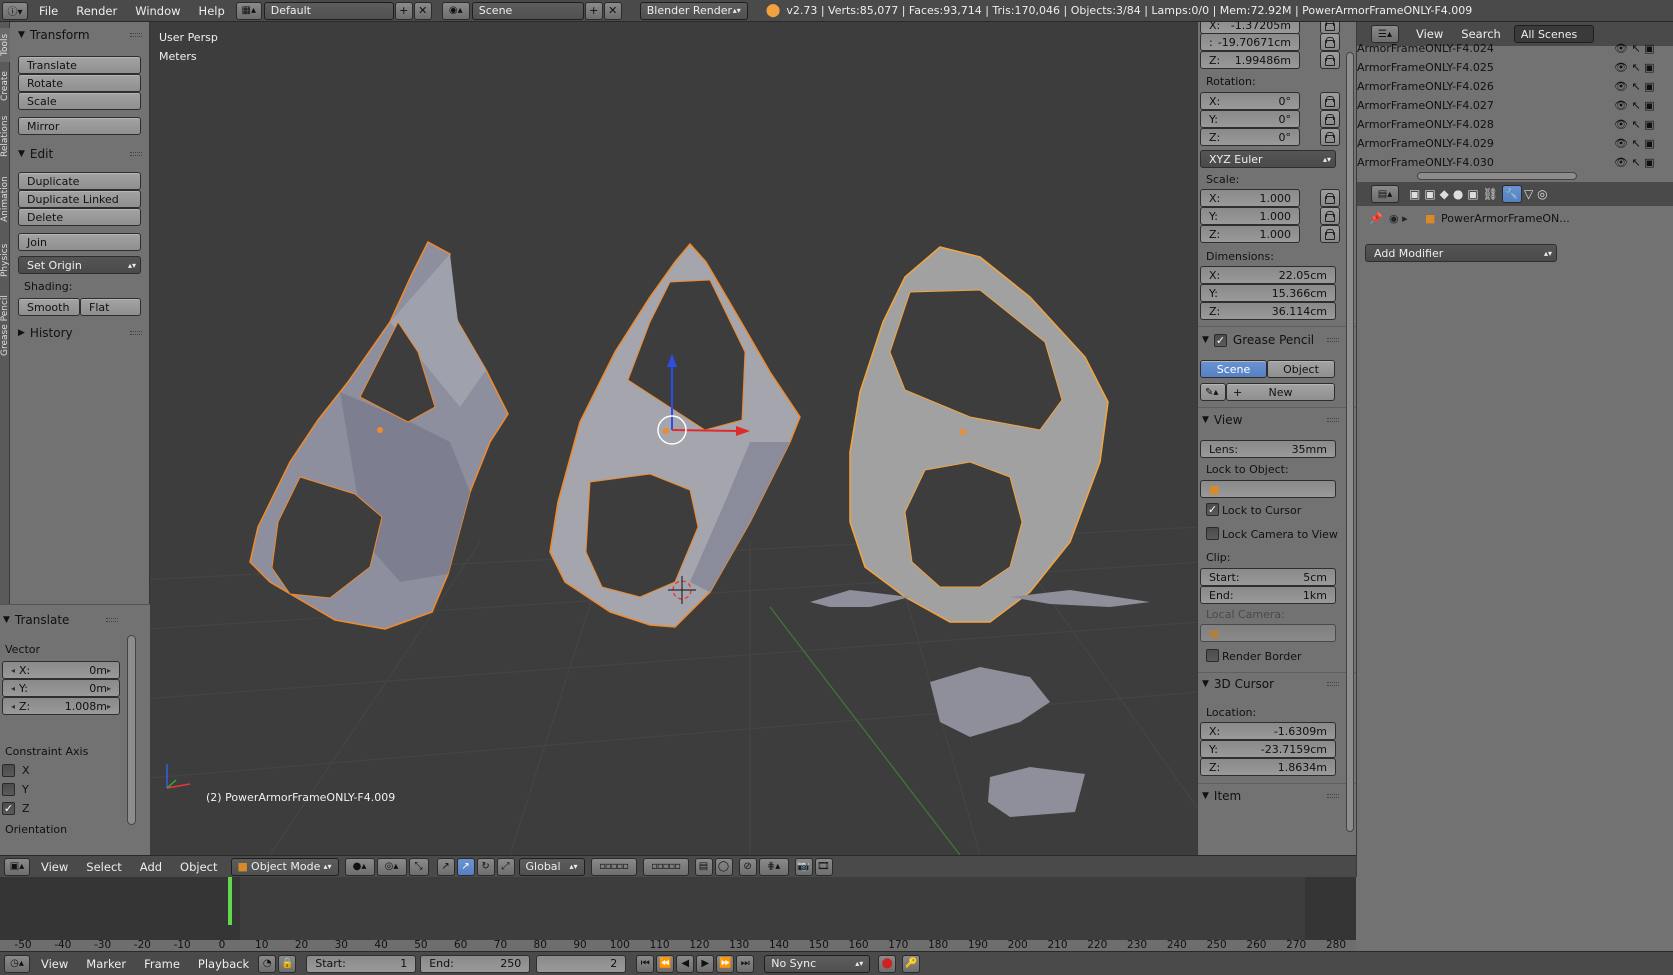 The image size is (1673, 975). What do you see at coordinates (1250, 234) in the screenshot?
I see `scale-z-field: Z: 1.000` at bounding box center [1250, 234].